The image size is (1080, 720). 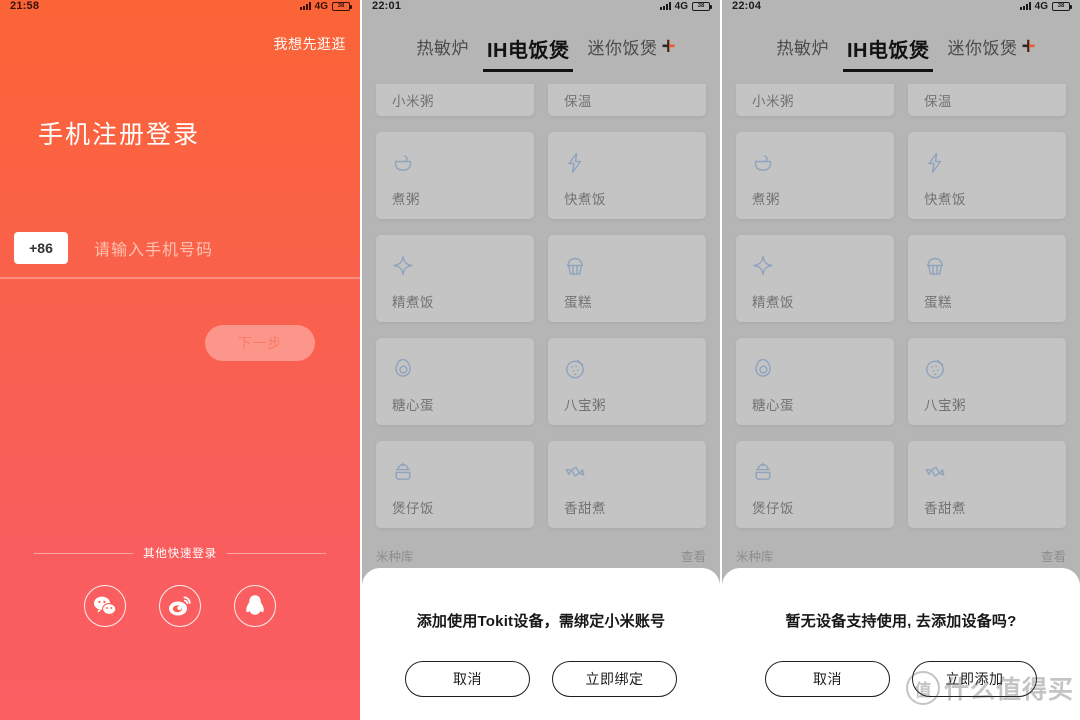 I want to click on phone-entry-row: +86 请输入手机号码, so click(x=187, y=248).